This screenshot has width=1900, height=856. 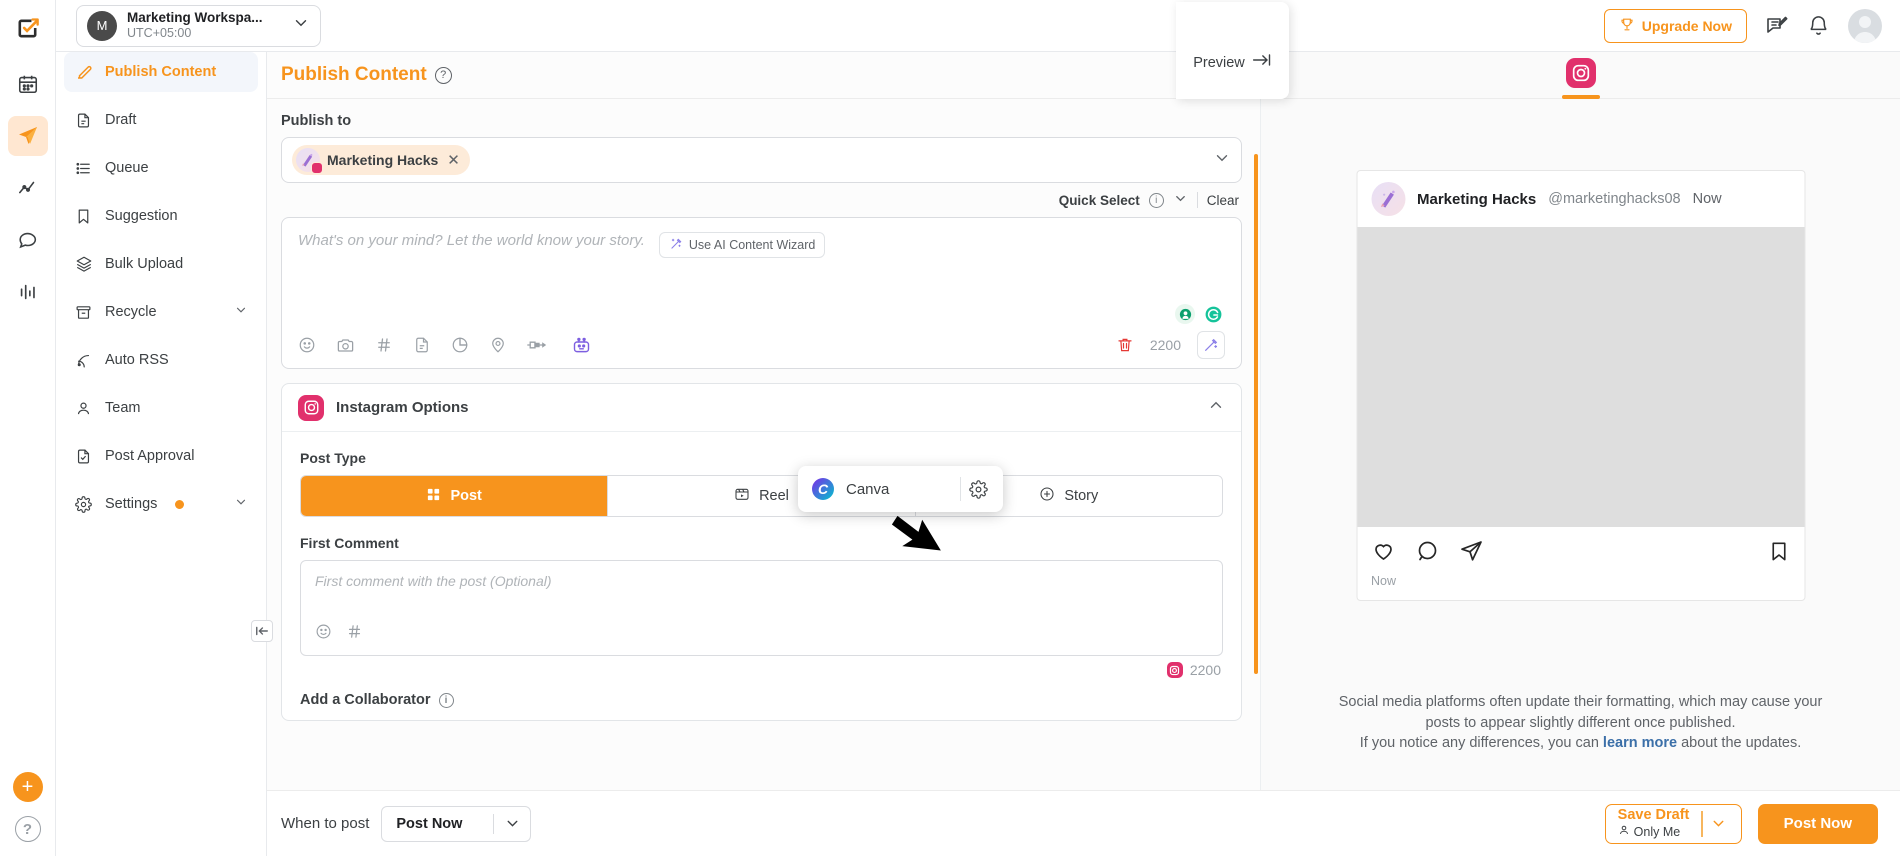 What do you see at coordinates (28, 84) in the screenshot?
I see `rail-item-calendar` at bounding box center [28, 84].